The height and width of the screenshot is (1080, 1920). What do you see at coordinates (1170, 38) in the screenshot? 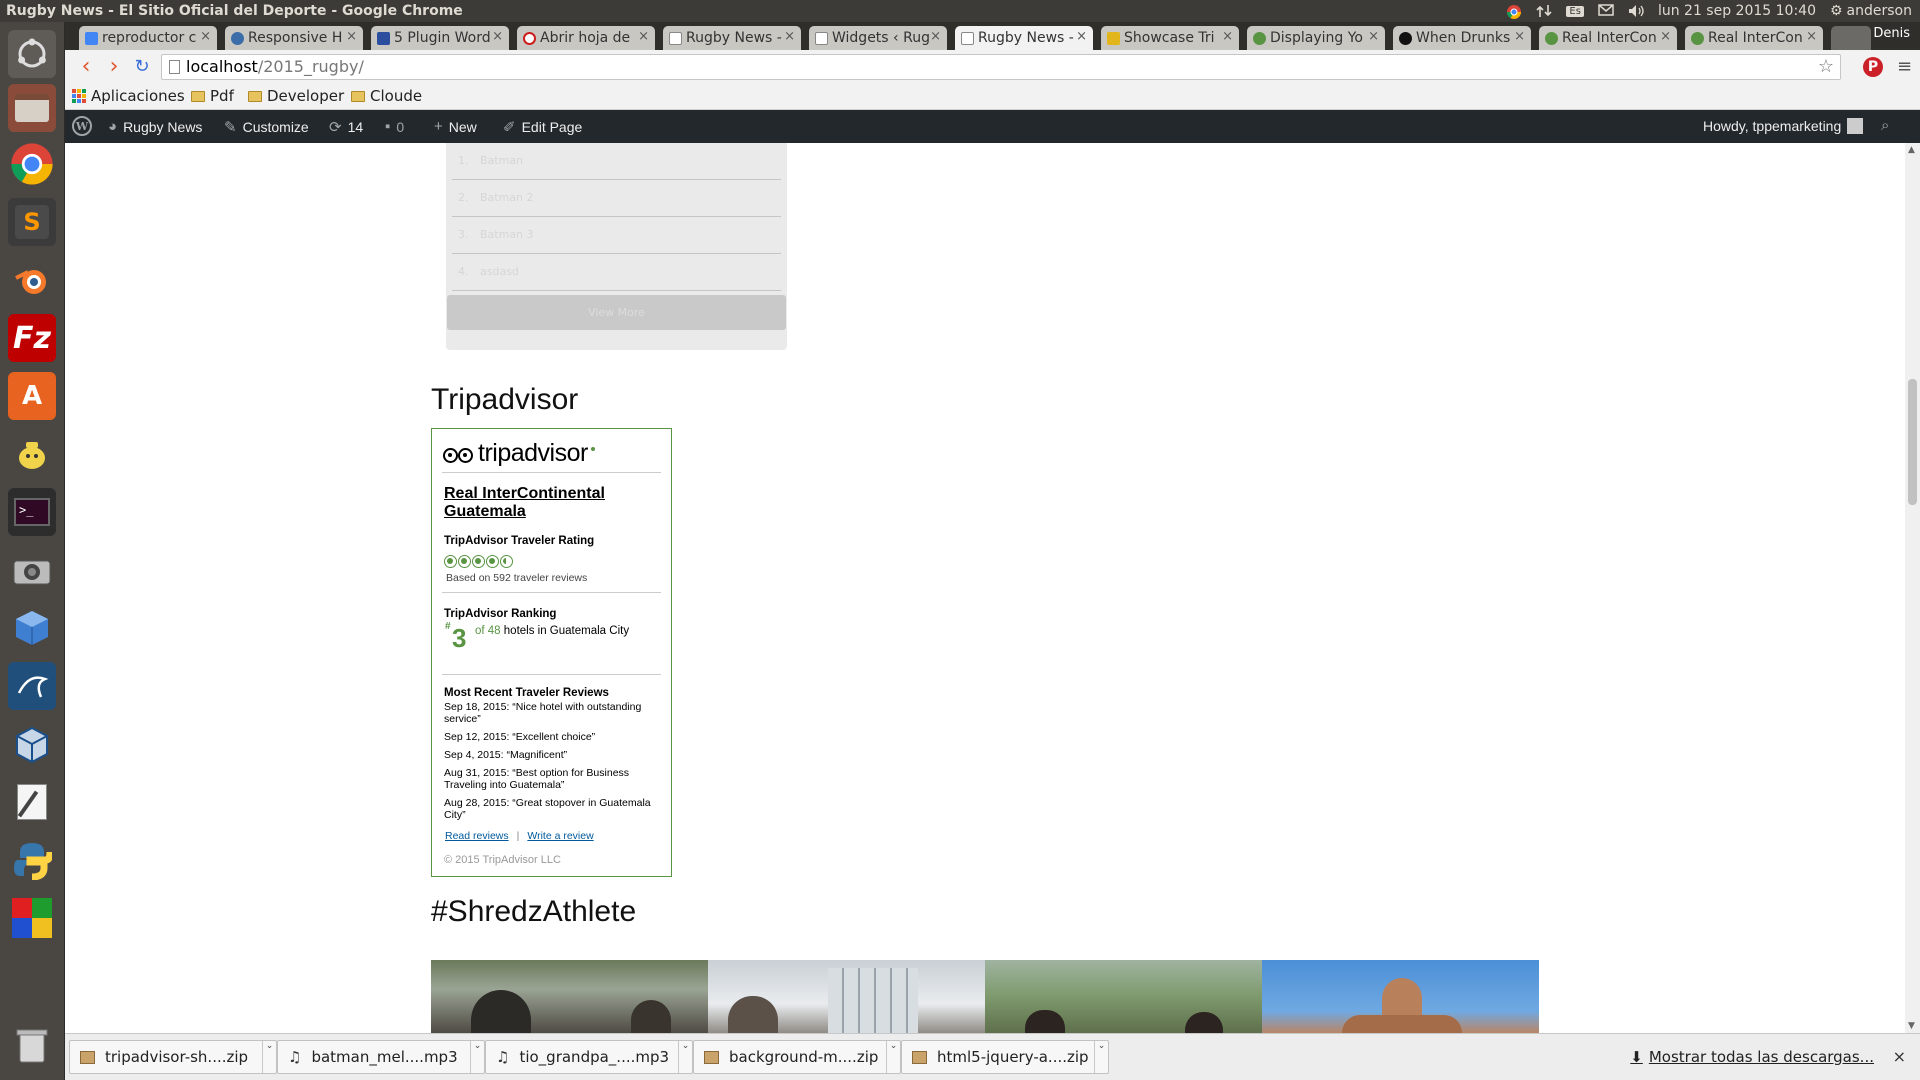
I see `browser-tab: Showcase Tri ×` at bounding box center [1170, 38].